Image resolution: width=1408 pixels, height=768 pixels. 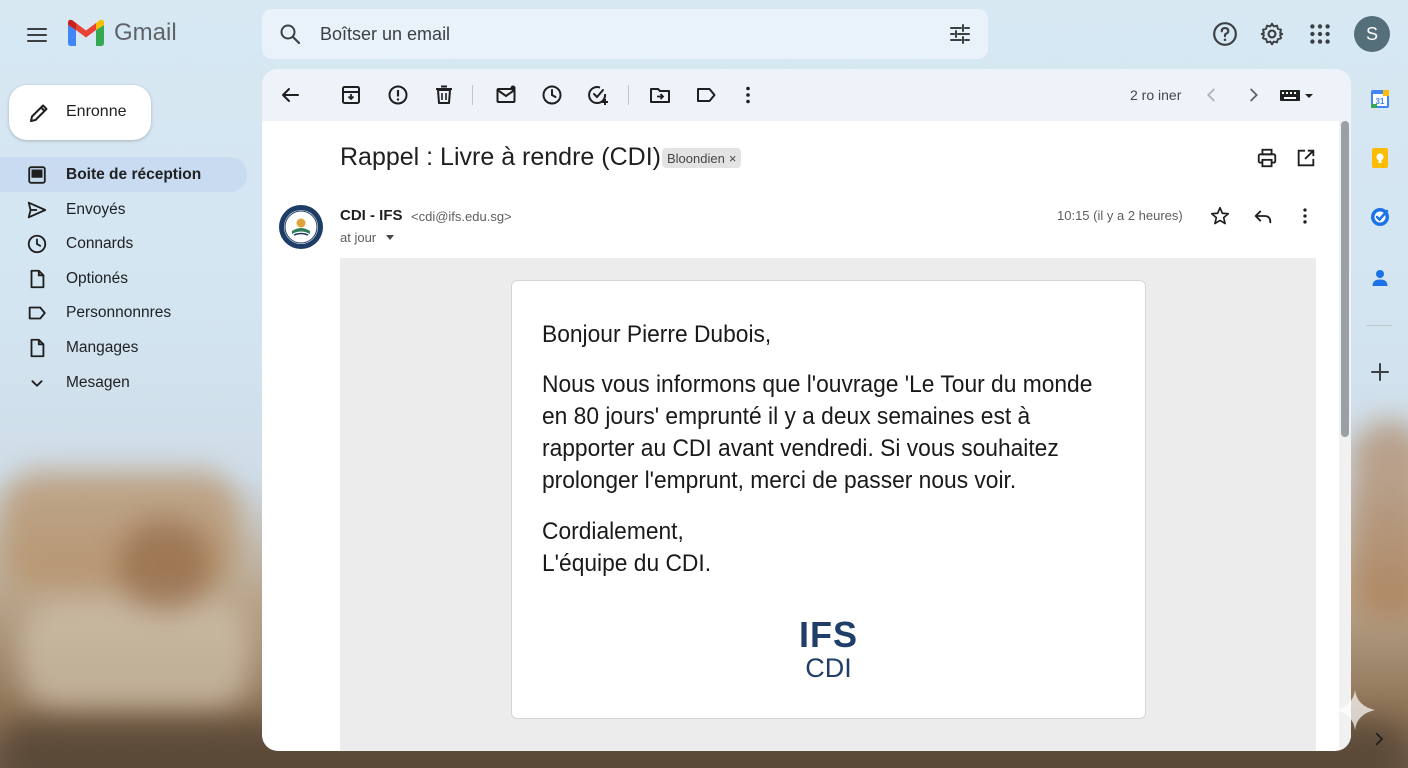 I want to click on star-icon, so click(x=1220, y=216).